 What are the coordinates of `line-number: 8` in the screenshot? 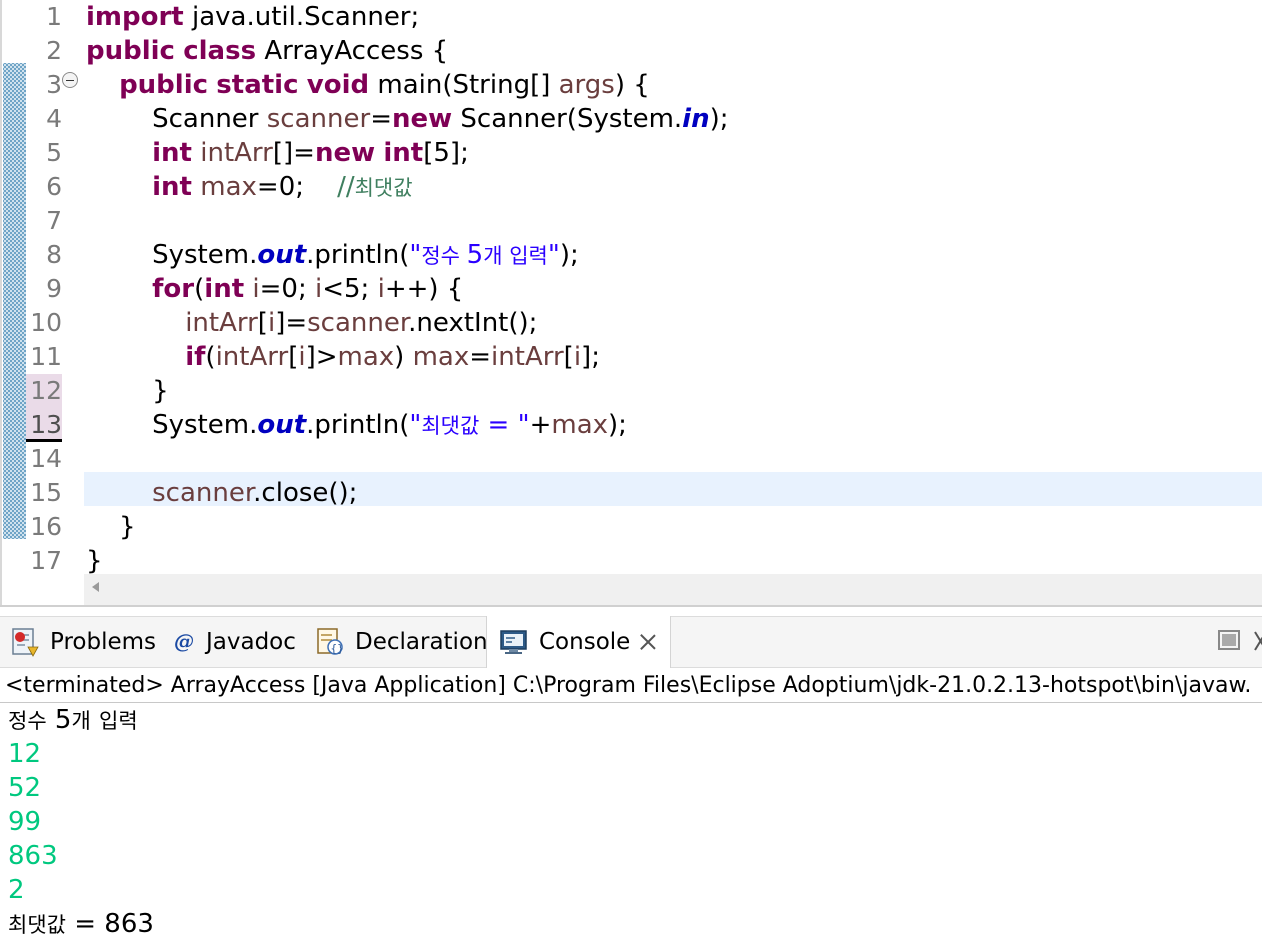 It's located at (54, 254).